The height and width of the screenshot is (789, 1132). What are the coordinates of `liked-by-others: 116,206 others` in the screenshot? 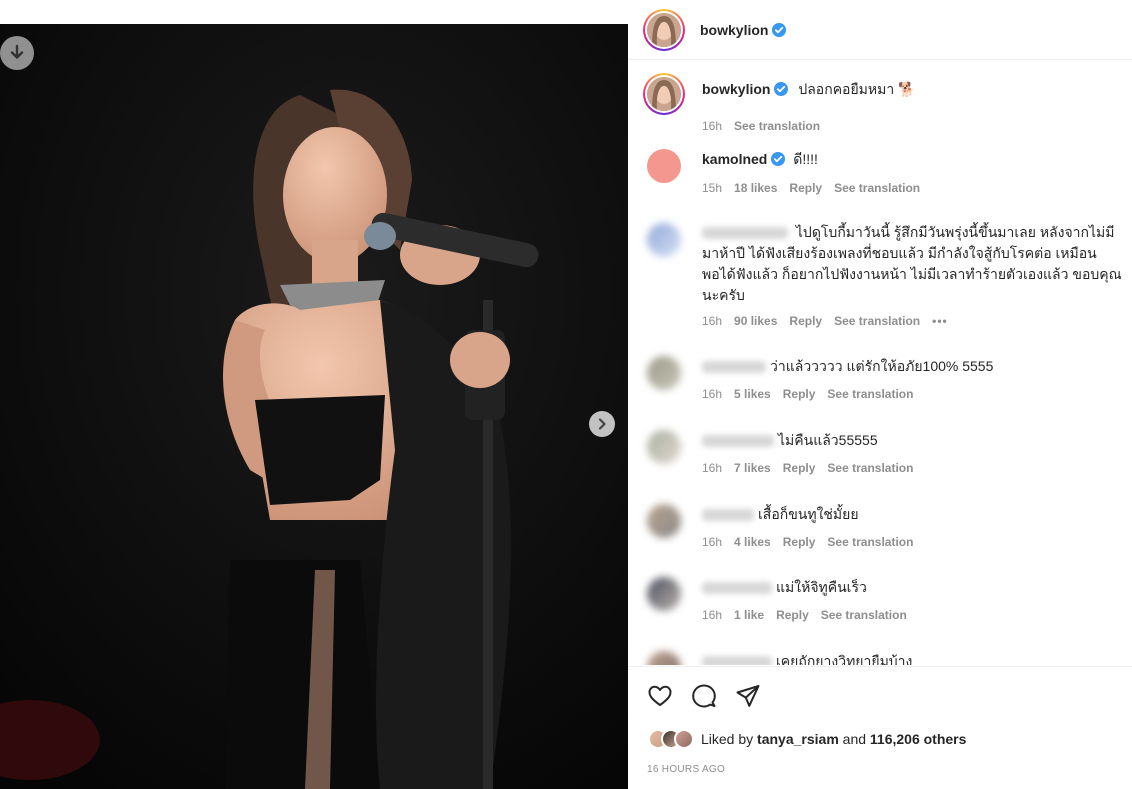 It's located at (918, 739).